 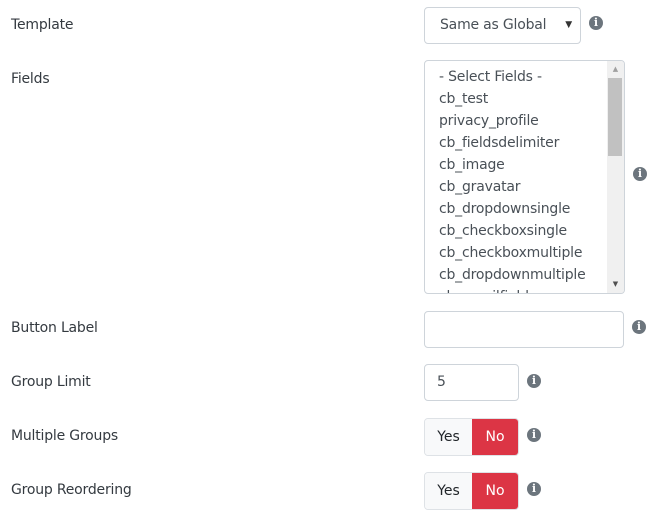 What do you see at coordinates (30, 79) in the screenshot?
I see `fields-label: Fields` at bounding box center [30, 79].